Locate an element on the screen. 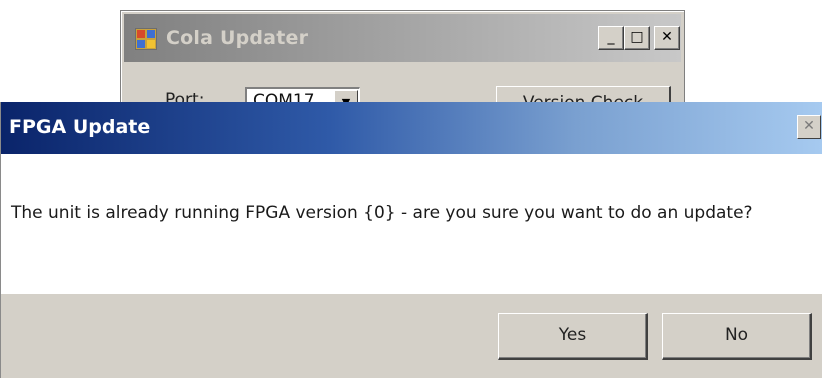 The height and width of the screenshot is (378, 822). maximize-button: □ is located at coordinates (637, 38).